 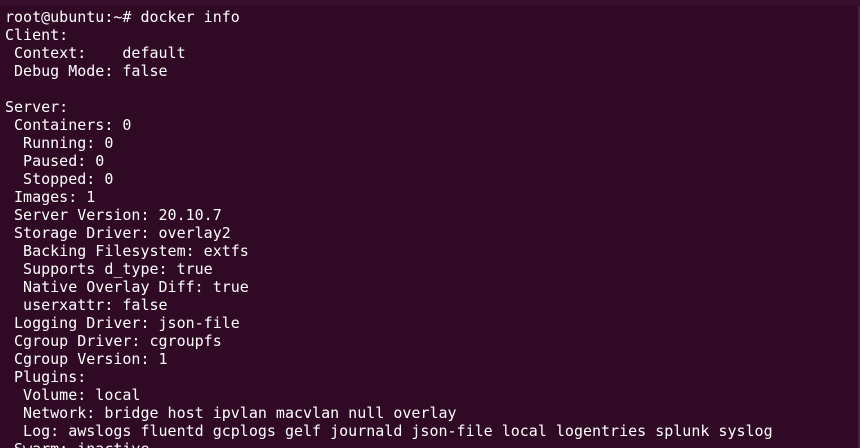 What do you see at coordinates (389, 444) in the screenshot?
I see `output-line: Swarm: inactive` at bounding box center [389, 444].